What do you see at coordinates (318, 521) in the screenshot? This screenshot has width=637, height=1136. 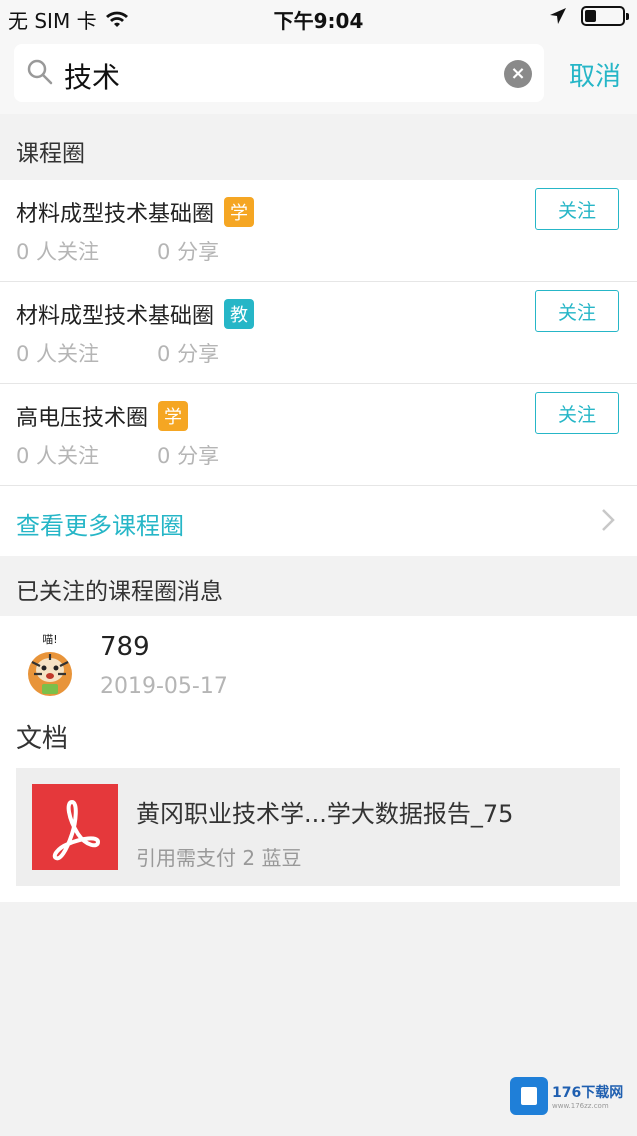 I see `more-circles-link: 查看更多课程圈` at bounding box center [318, 521].